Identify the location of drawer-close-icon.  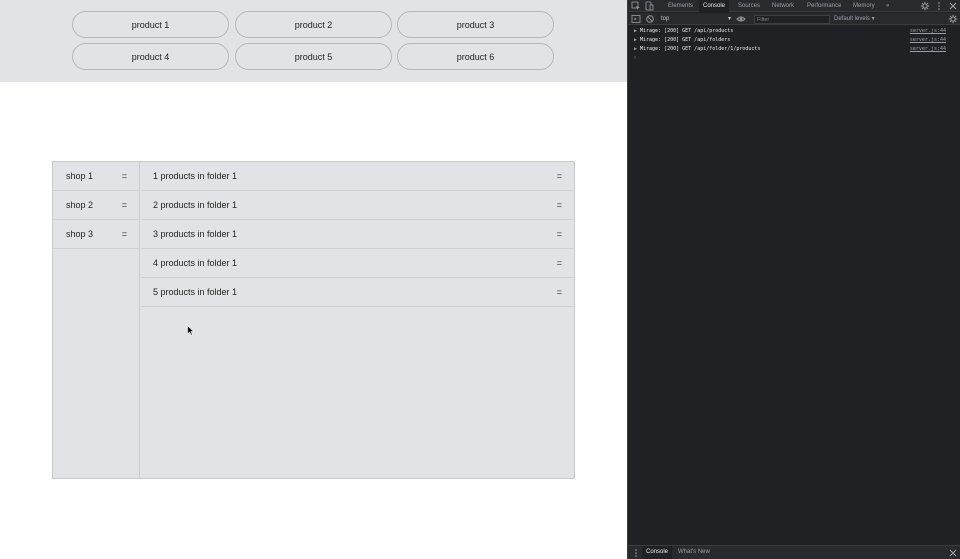
(953, 553).